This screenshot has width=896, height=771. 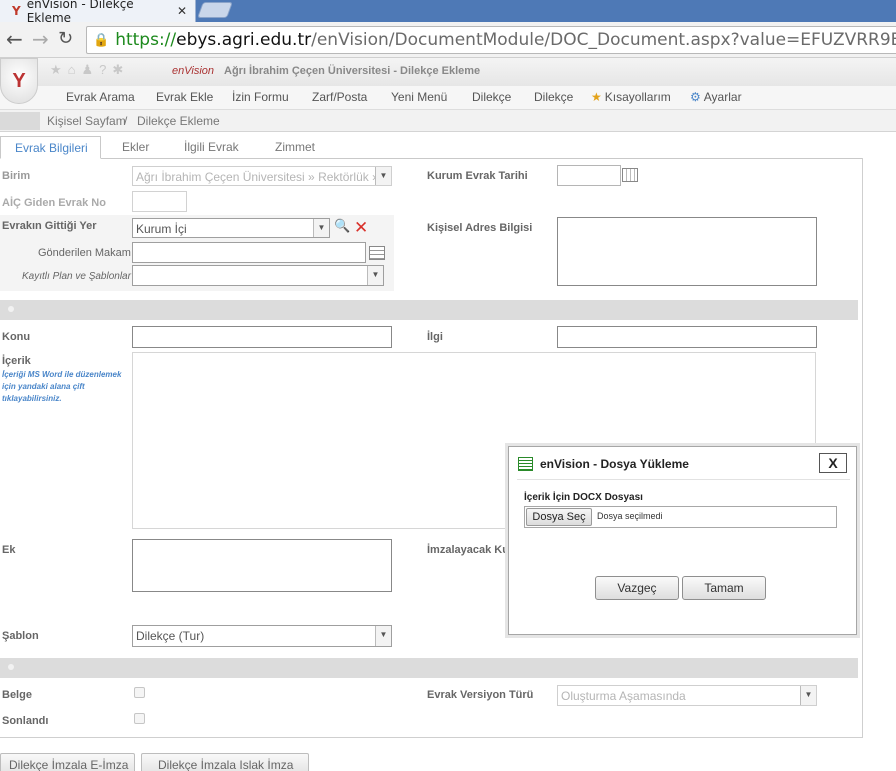 What do you see at coordinates (193, 71) in the screenshot?
I see `brand-name: enVision` at bounding box center [193, 71].